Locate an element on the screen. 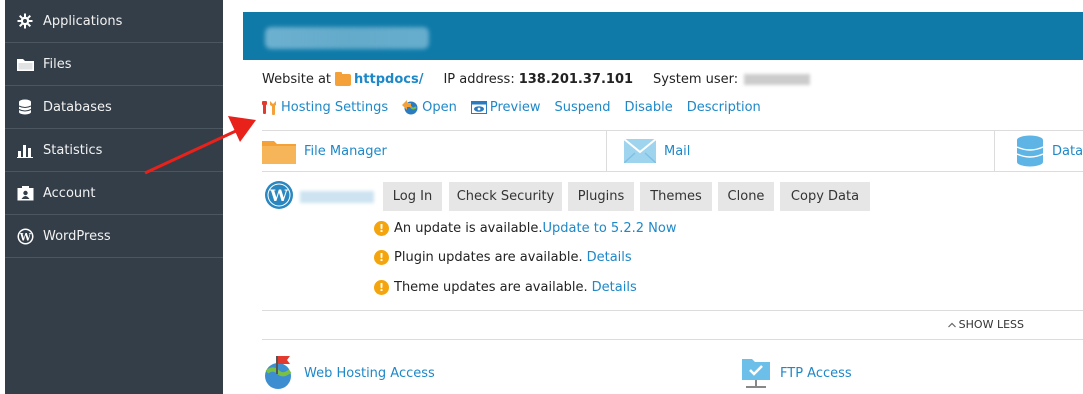  show-less-label: SHOW LESS is located at coordinates (991, 324).